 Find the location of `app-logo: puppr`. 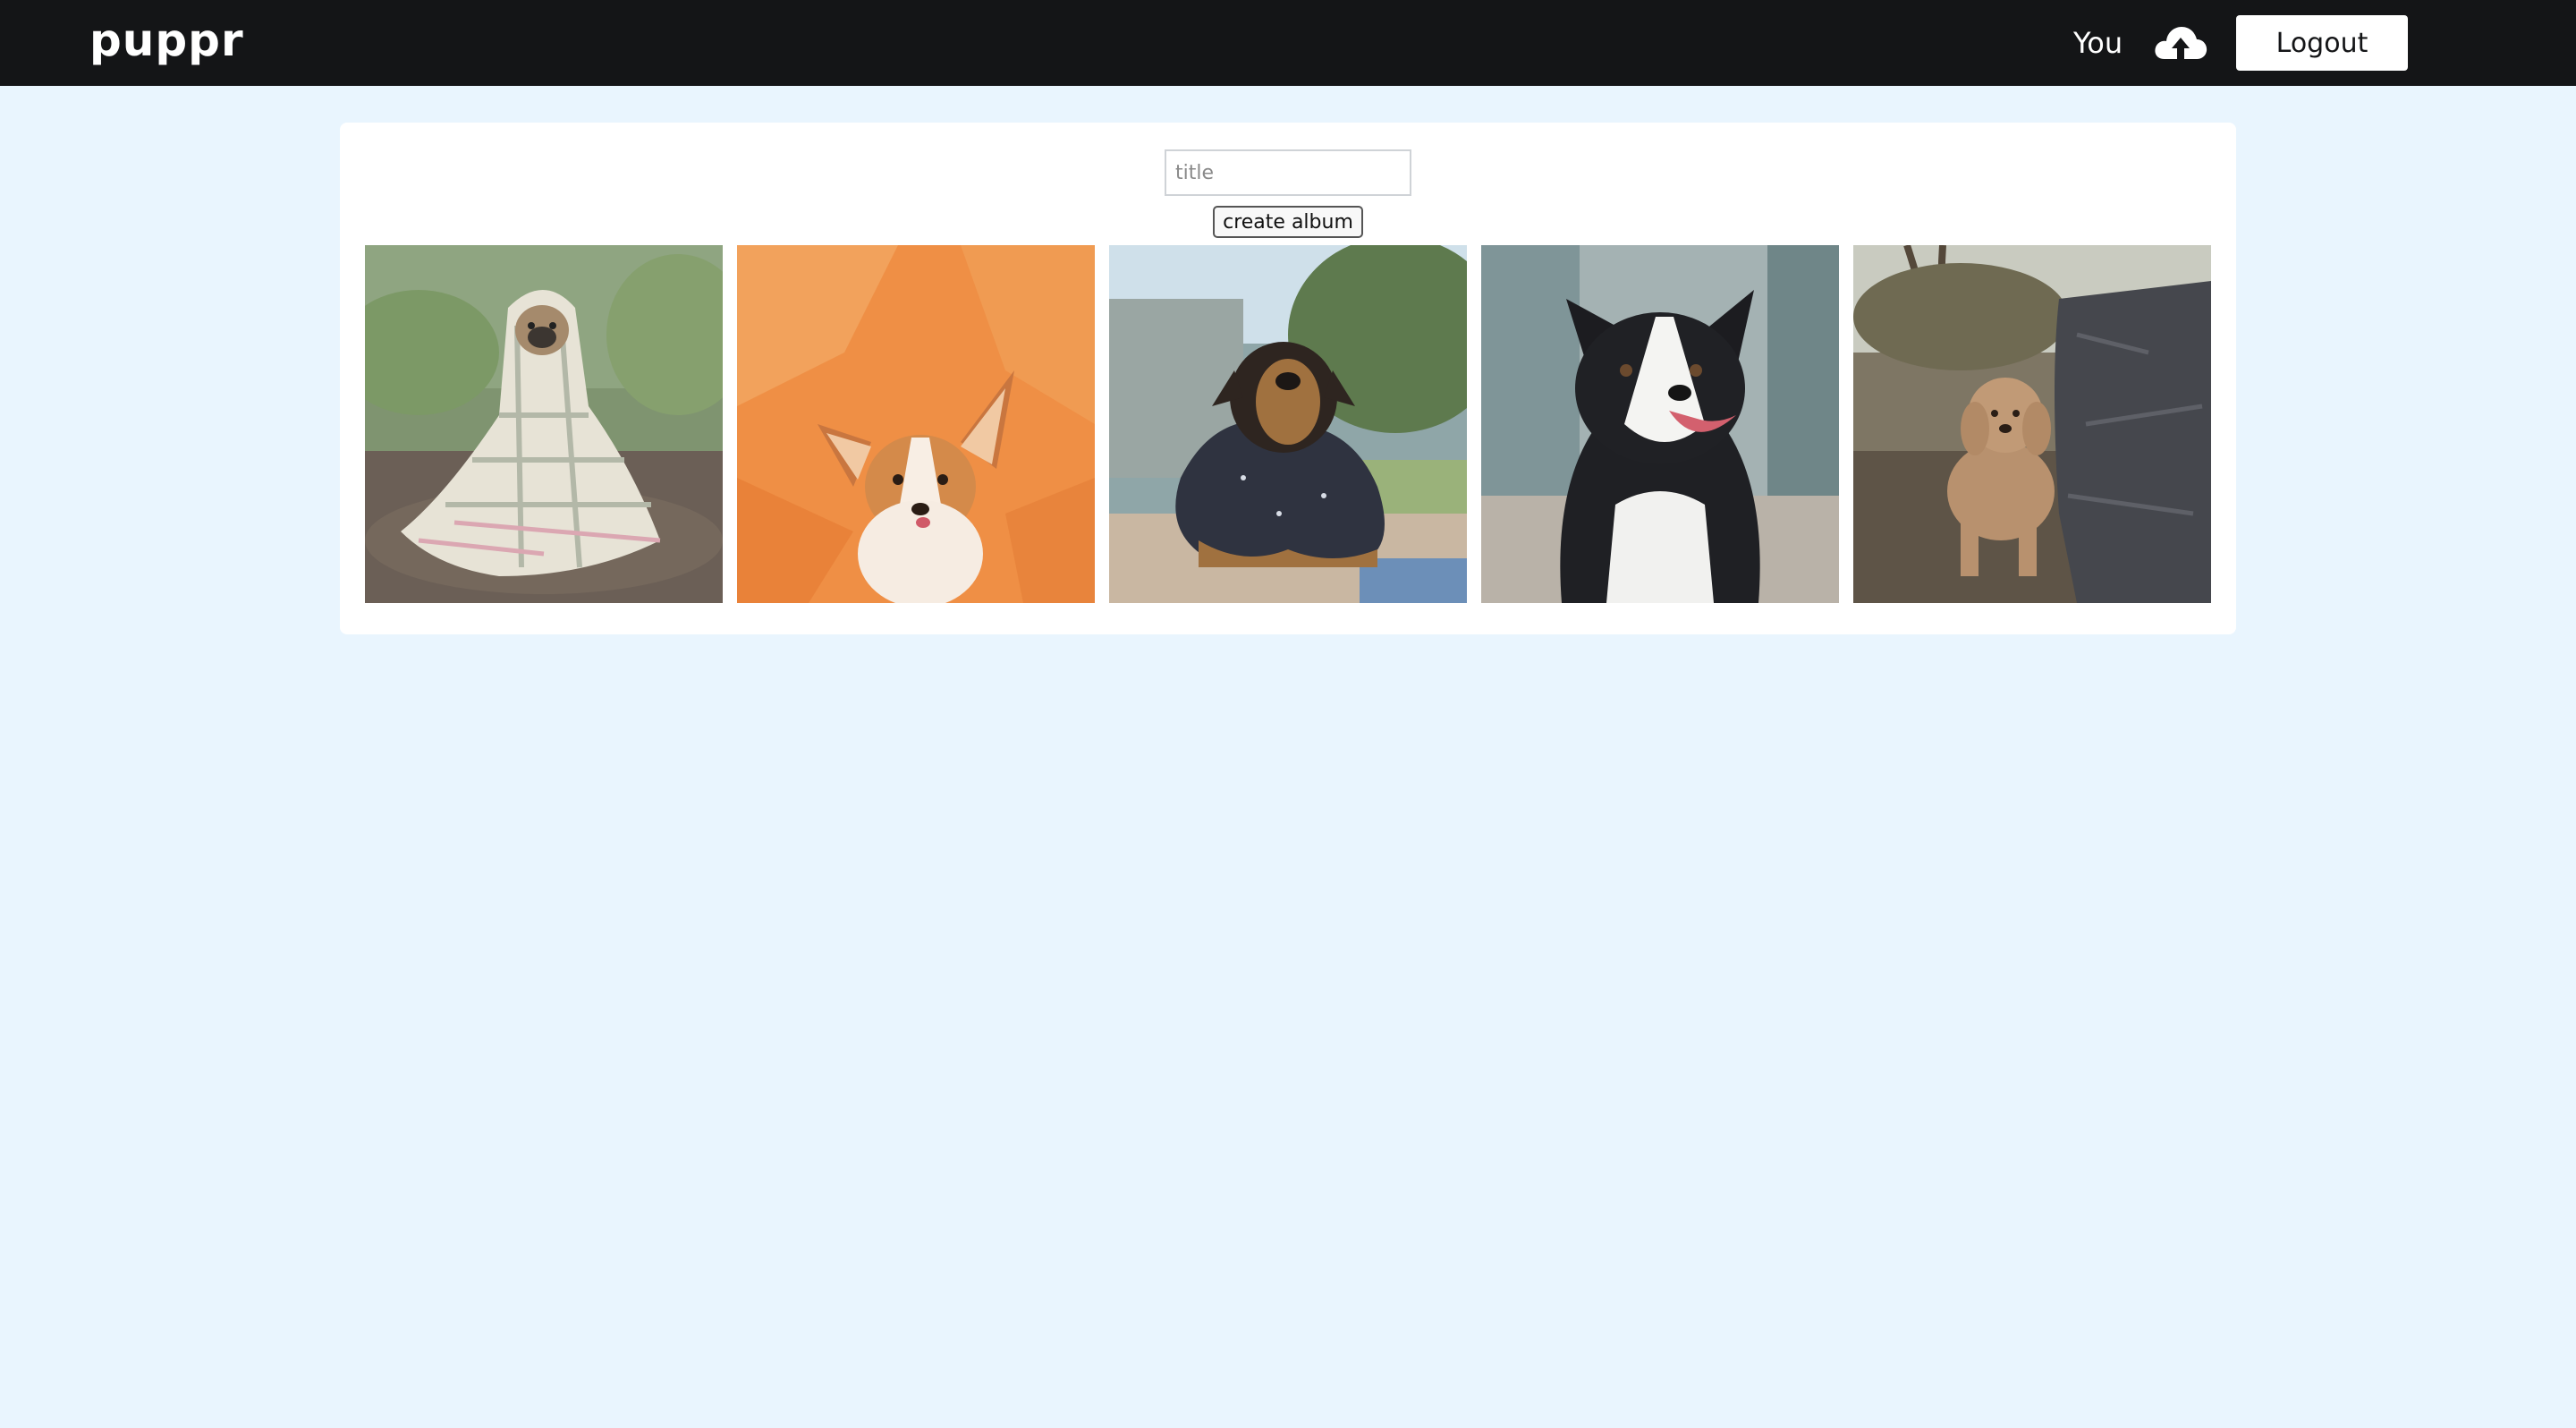

app-logo: puppr is located at coordinates (166, 40).